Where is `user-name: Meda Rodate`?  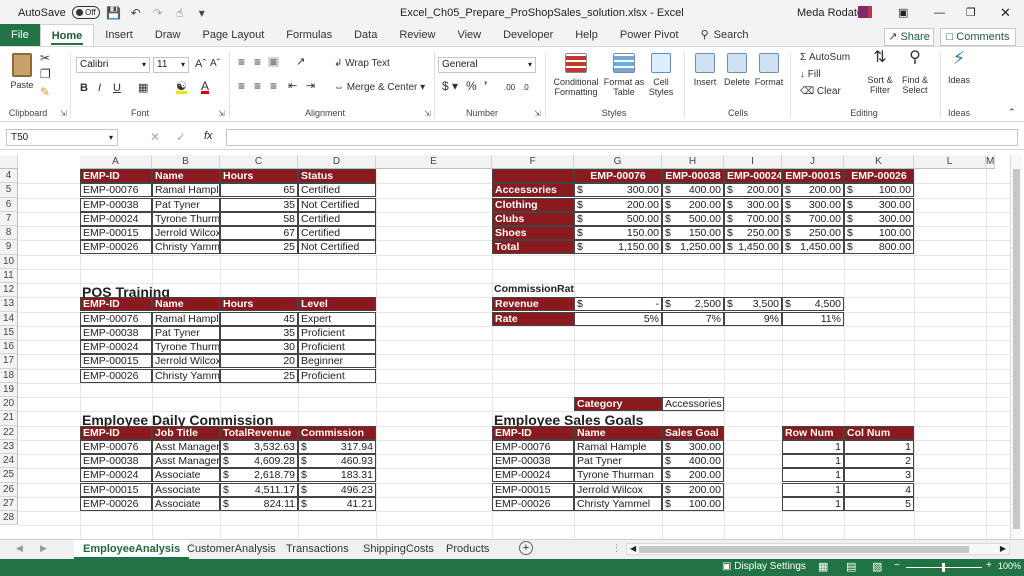
user-name: Meda Rodate is located at coordinates (830, 13).